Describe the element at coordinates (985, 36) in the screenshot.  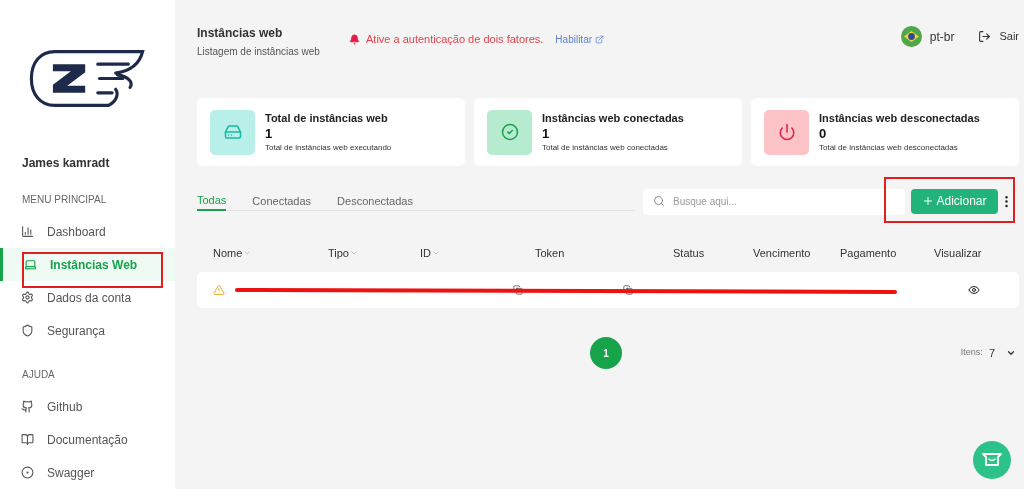
I see `logout-icon` at that location.